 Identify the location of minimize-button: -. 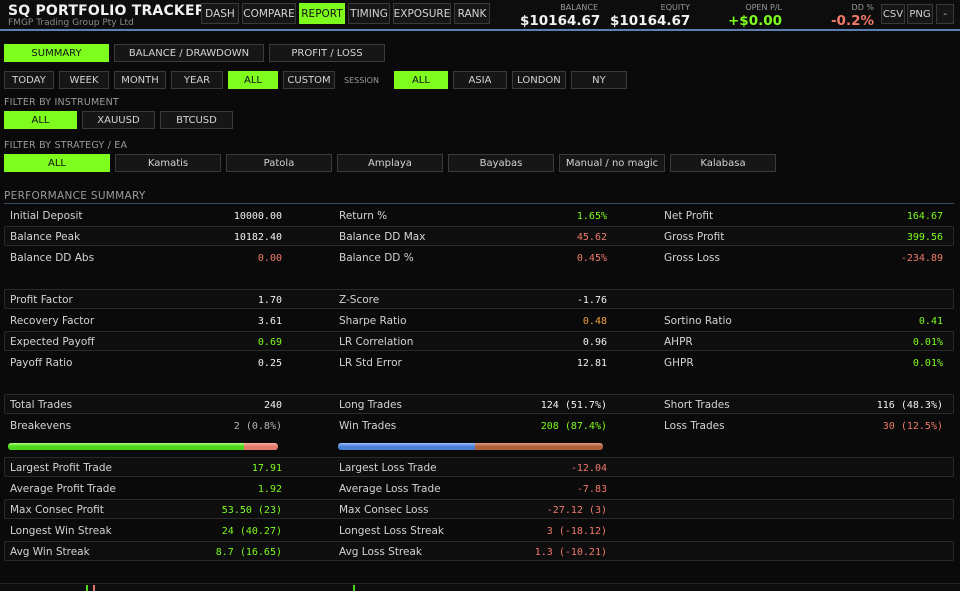
(945, 14).